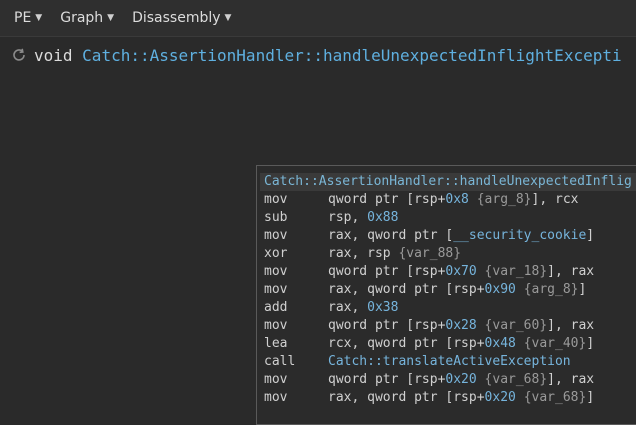 The image size is (636, 425). I want to click on instruction-line: mov qword ptr [rsp+0x20 {var_68}], rax, so click(446, 380).